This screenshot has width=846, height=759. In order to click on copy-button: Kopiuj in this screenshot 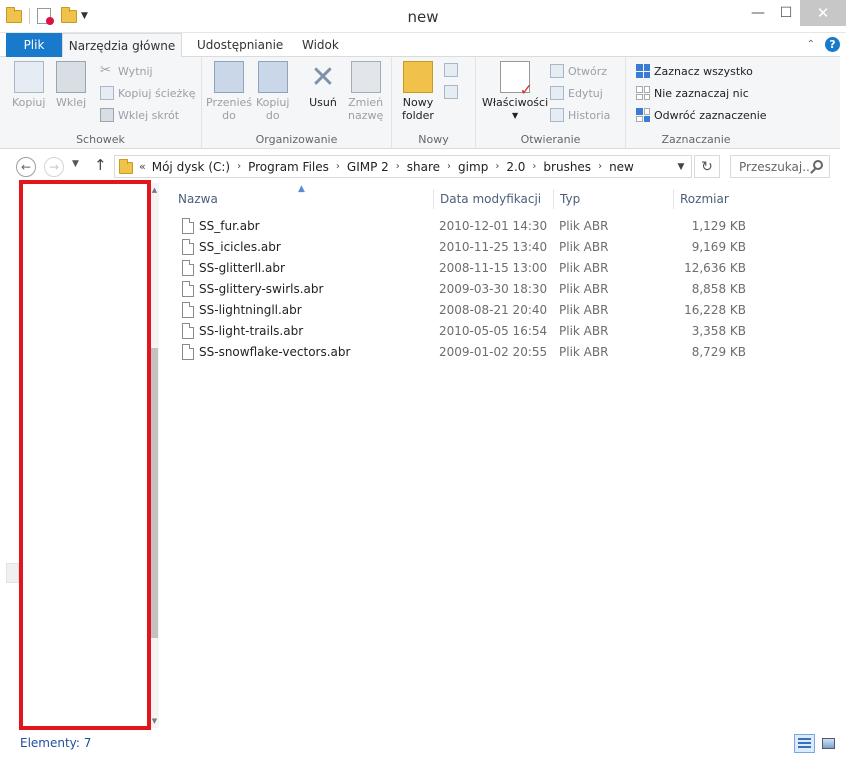, I will do `click(28, 85)`.